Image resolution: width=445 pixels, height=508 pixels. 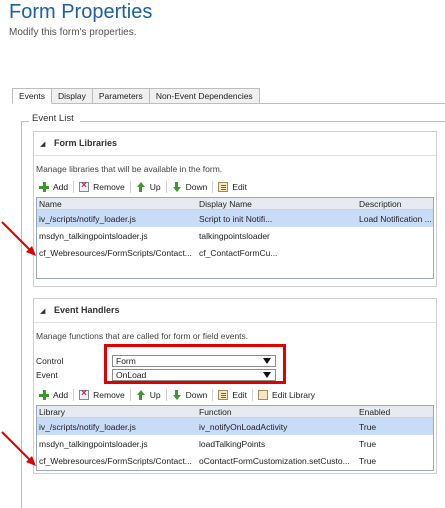 What do you see at coordinates (395, 203) in the screenshot?
I see `column-header-description: Description` at bounding box center [395, 203].